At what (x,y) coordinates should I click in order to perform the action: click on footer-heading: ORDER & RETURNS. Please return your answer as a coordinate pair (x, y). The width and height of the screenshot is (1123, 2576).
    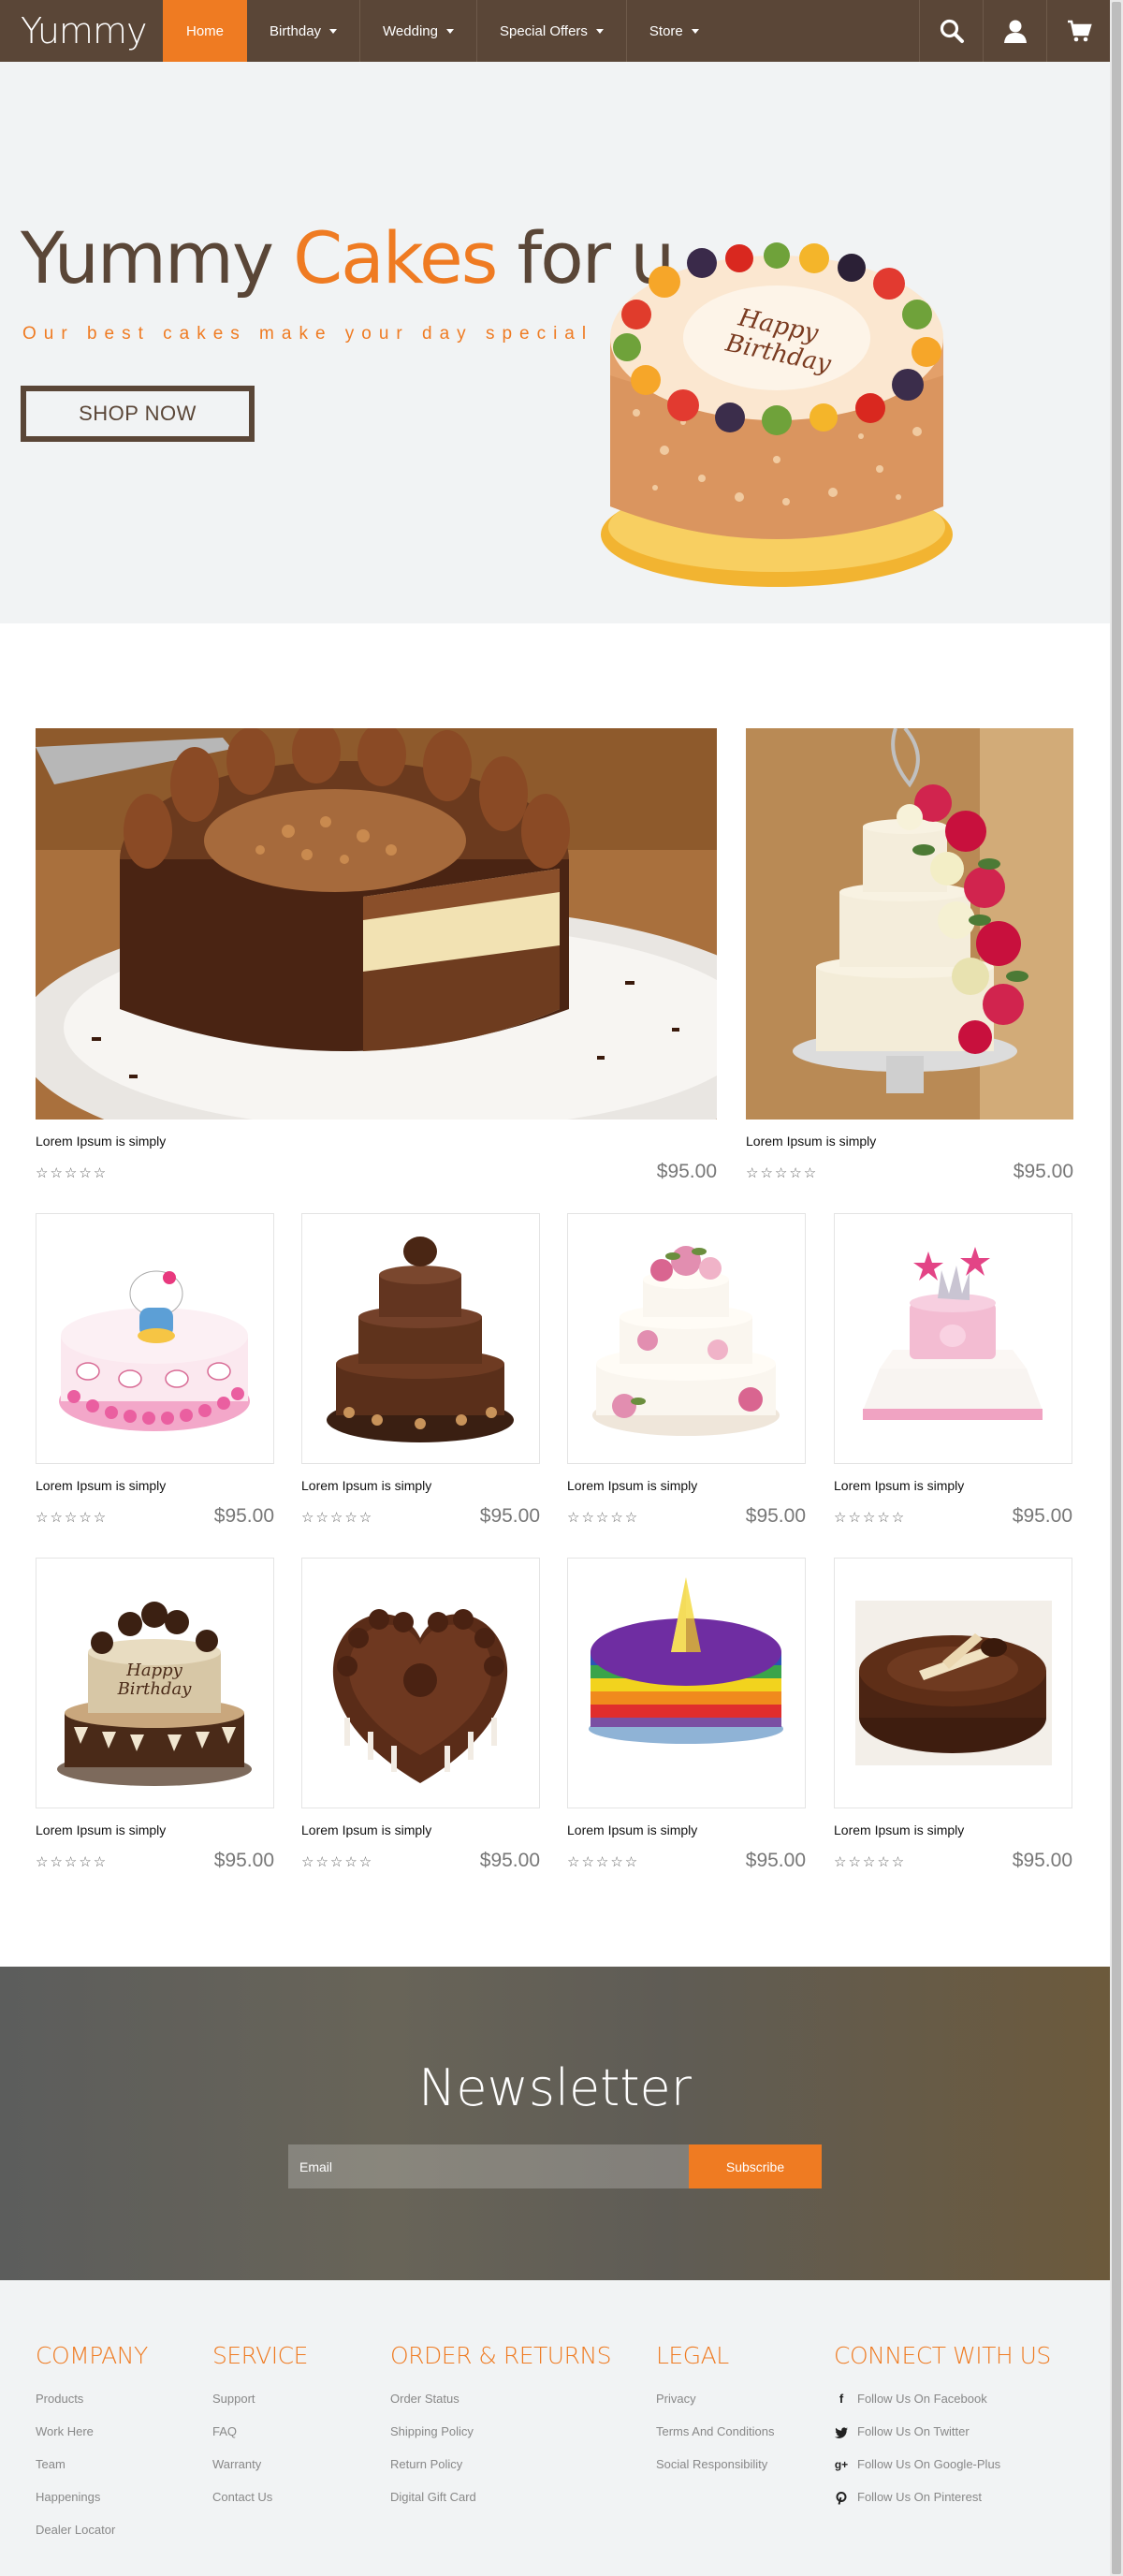
    Looking at the image, I should click on (501, 2355).